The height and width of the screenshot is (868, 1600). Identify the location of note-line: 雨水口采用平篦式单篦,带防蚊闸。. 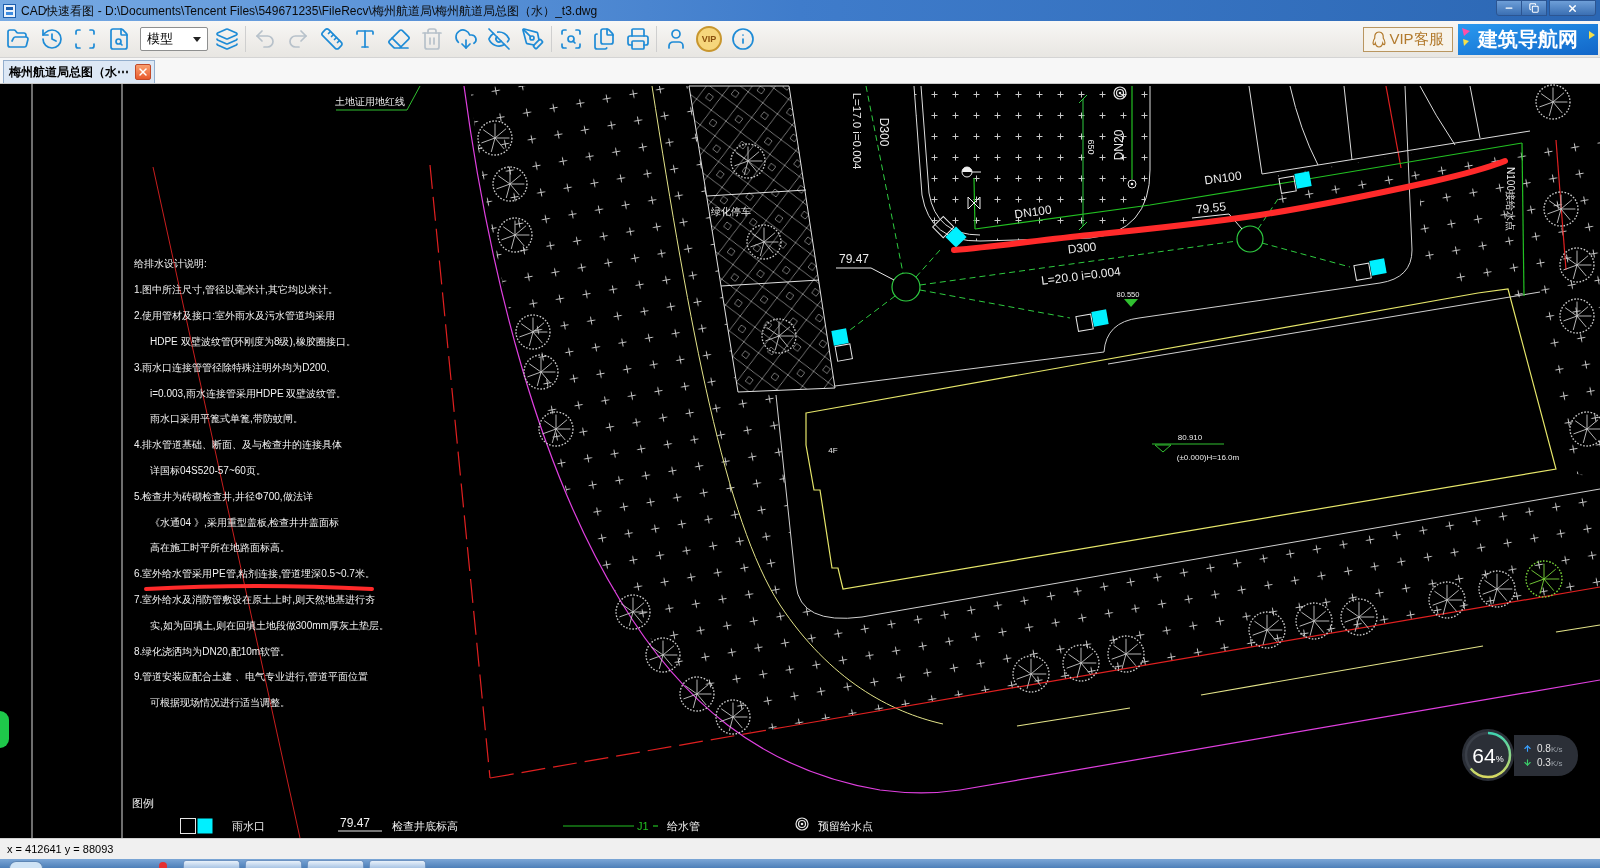
(226, 419).